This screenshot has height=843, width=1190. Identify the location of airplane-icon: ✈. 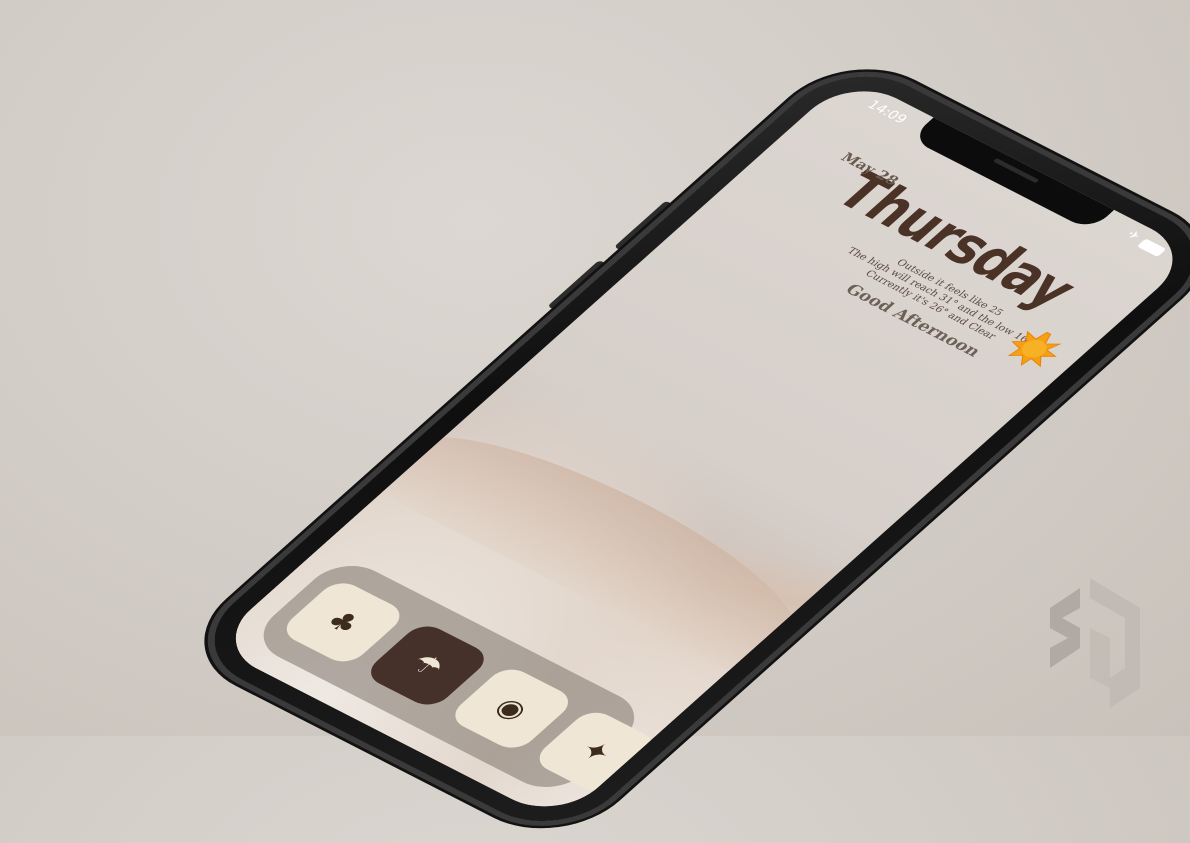
(1133, 236).